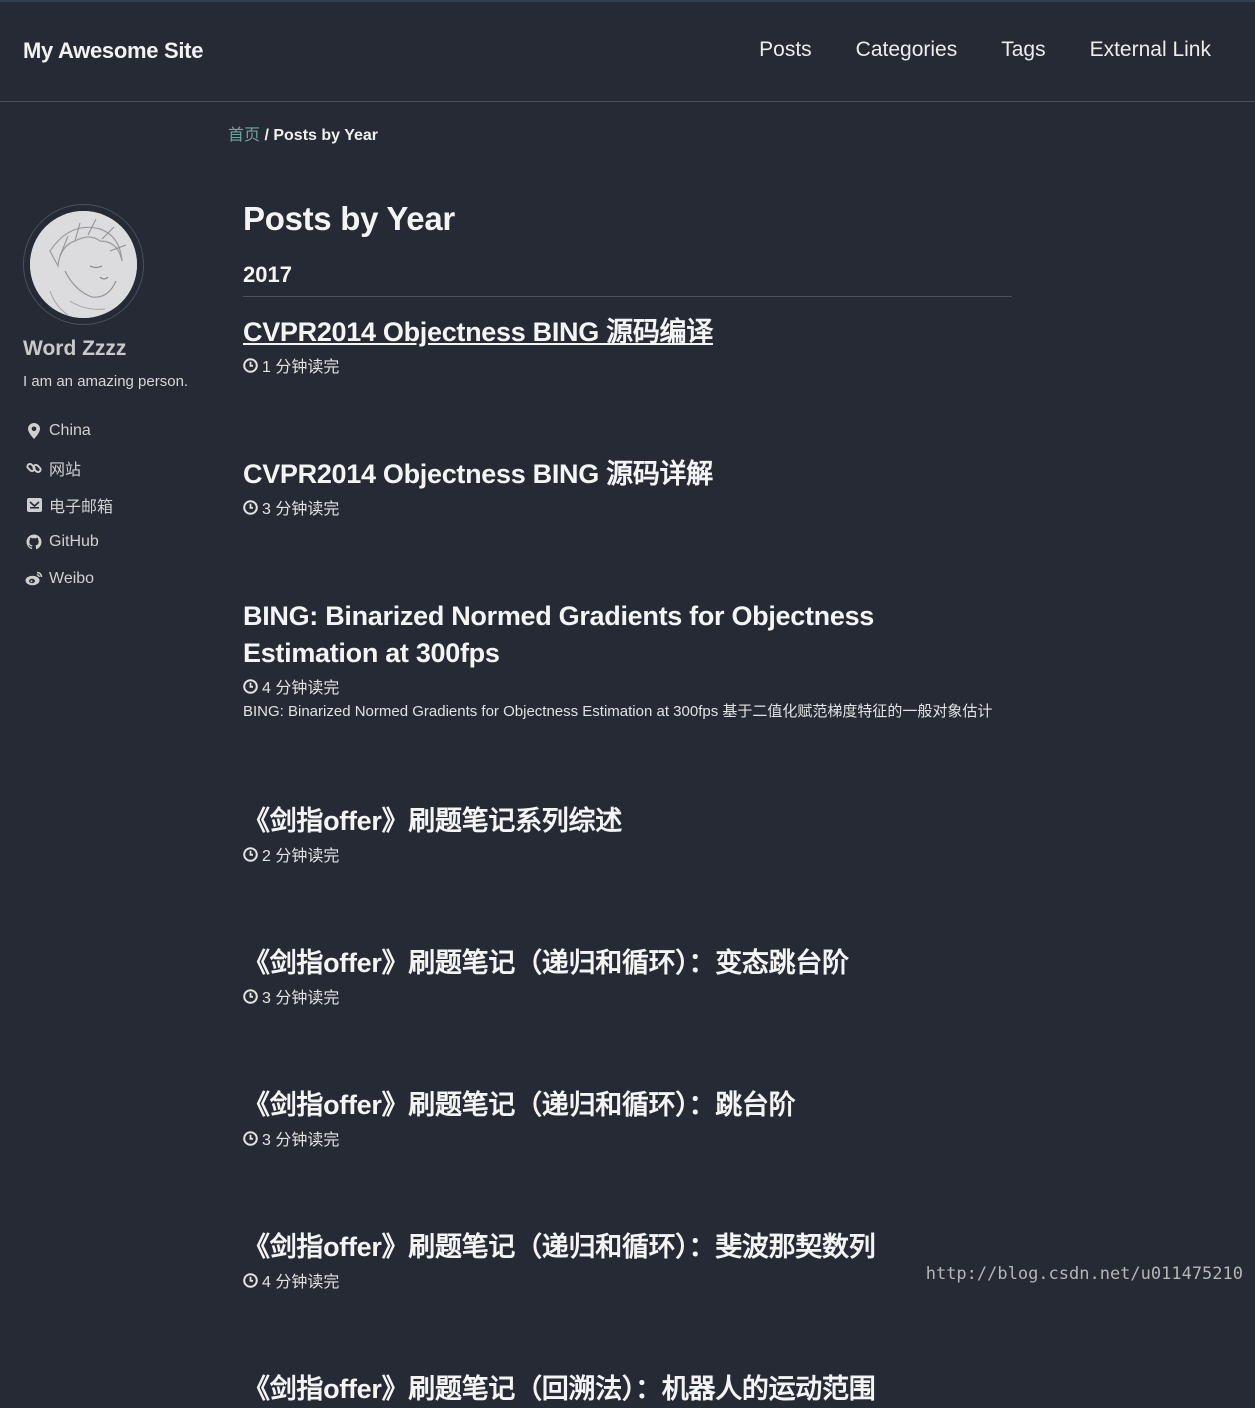  Describe the element at coordinates (349, 218) in the screenshot. I see `page-title: Posts by Year` at that location.